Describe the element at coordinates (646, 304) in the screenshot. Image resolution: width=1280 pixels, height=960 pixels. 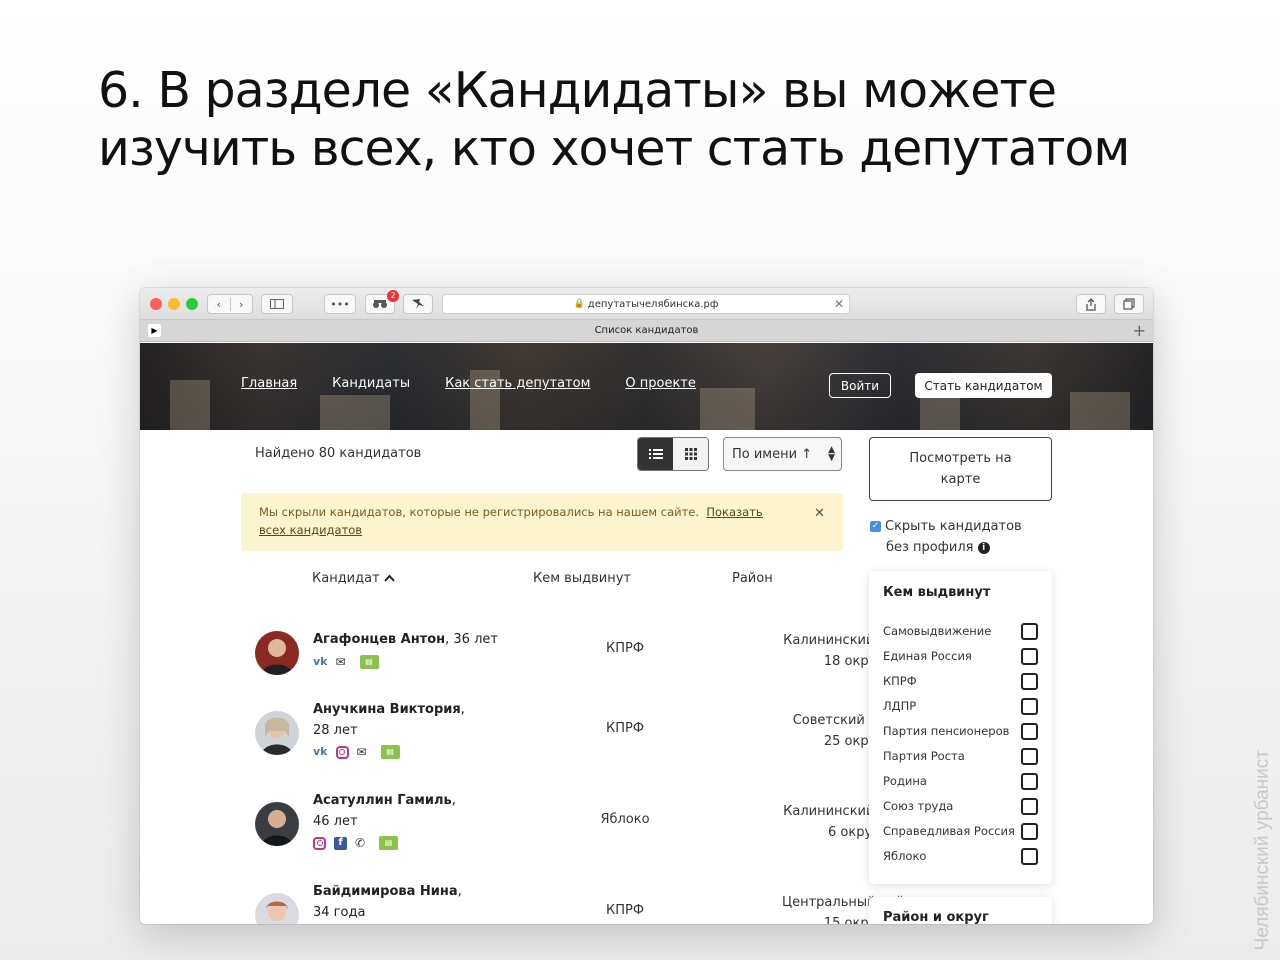
I see `address-bar: 🔒 депутатычелябинска.рф ✕` at that location.